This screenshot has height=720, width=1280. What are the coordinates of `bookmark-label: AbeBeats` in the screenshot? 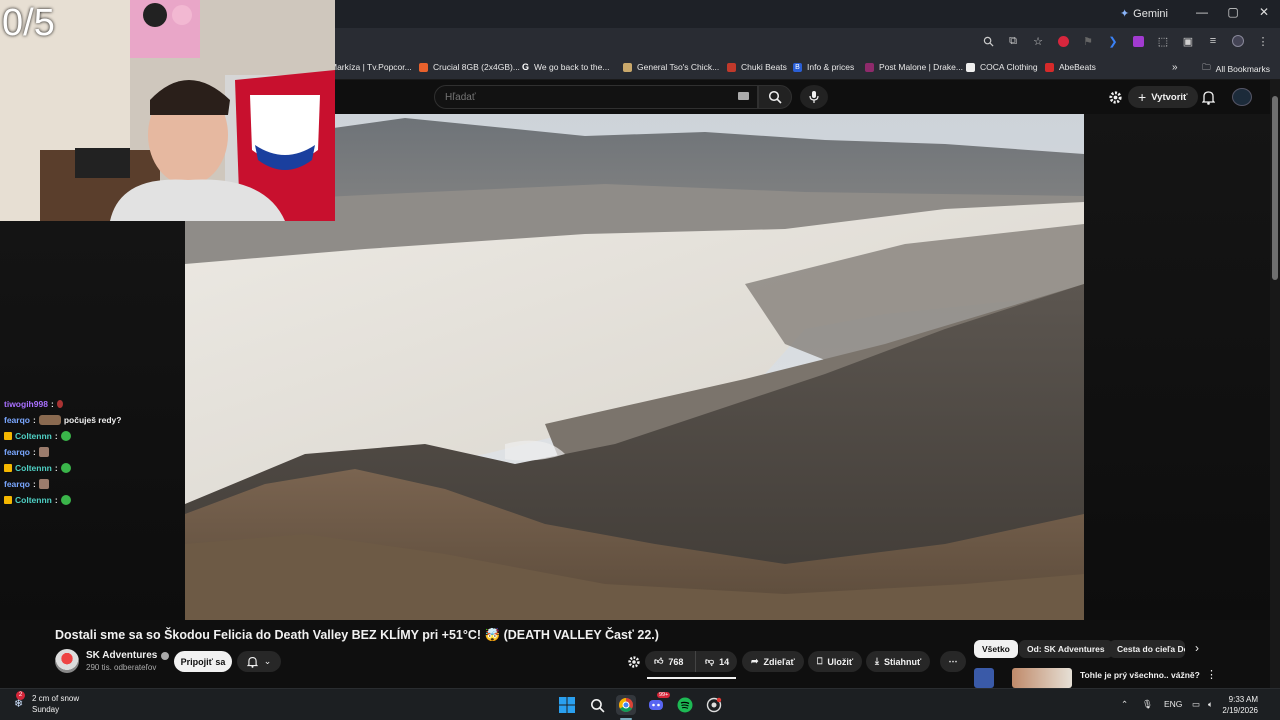 It's located at (1077, 67).